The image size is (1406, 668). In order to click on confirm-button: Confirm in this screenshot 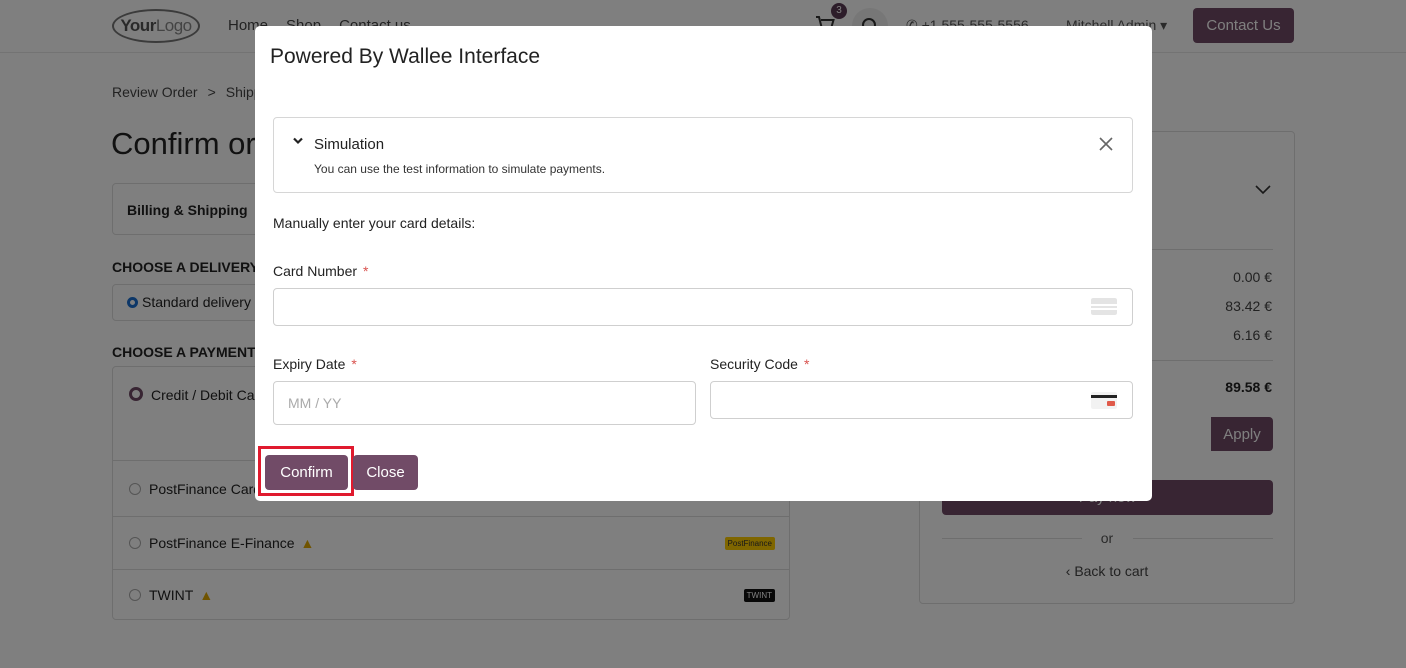, I will do `click(306, 472)`.